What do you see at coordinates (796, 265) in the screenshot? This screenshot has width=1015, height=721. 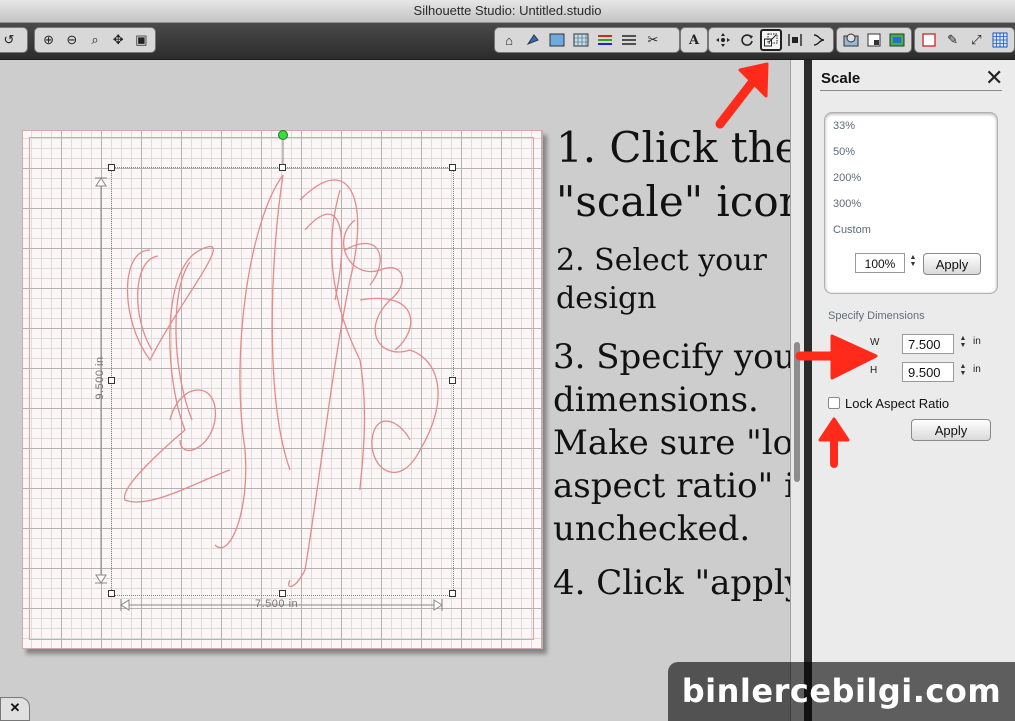 I see `annotation-arrows` at bounding box center [796, 265].